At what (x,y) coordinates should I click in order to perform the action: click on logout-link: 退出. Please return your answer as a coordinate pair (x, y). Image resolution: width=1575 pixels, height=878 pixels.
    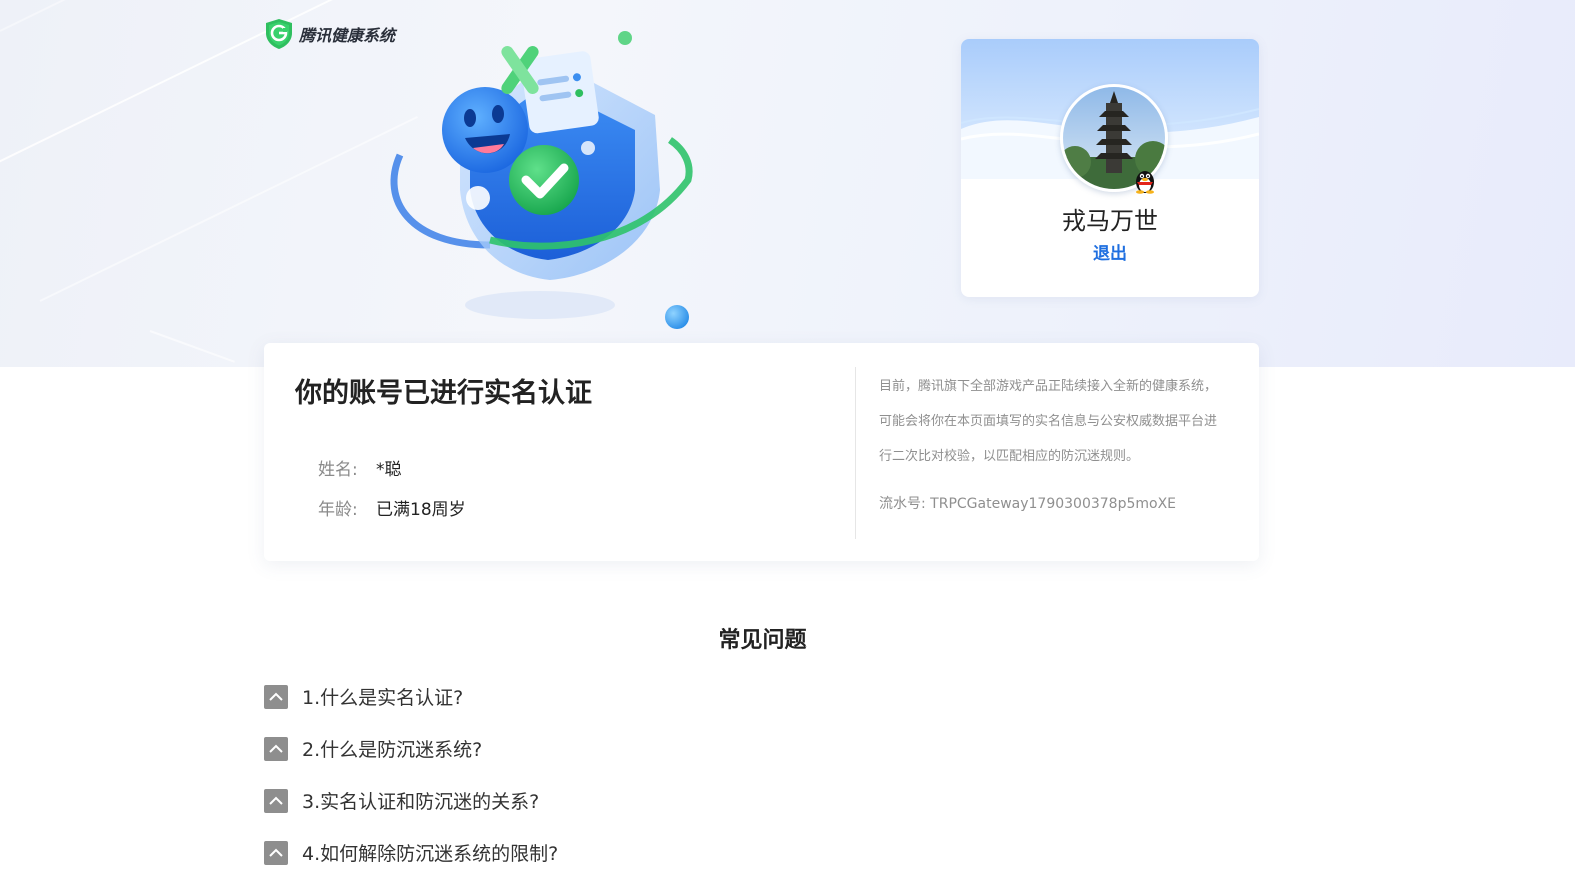
    Looking at the image, I should click on (1110, 251).